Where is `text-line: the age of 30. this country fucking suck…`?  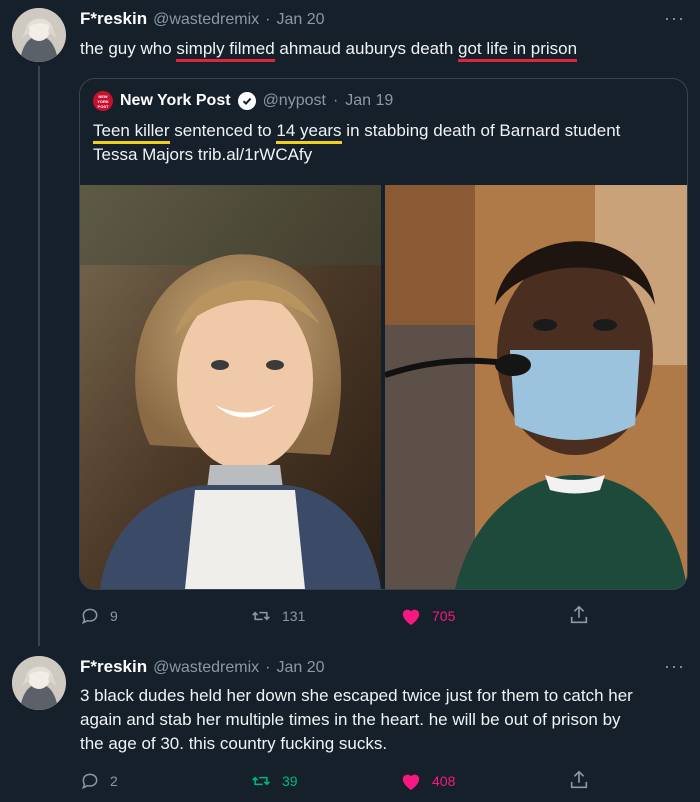
text-line: the age of 30. this country fucking suck… is located at coordinates (234, 743).